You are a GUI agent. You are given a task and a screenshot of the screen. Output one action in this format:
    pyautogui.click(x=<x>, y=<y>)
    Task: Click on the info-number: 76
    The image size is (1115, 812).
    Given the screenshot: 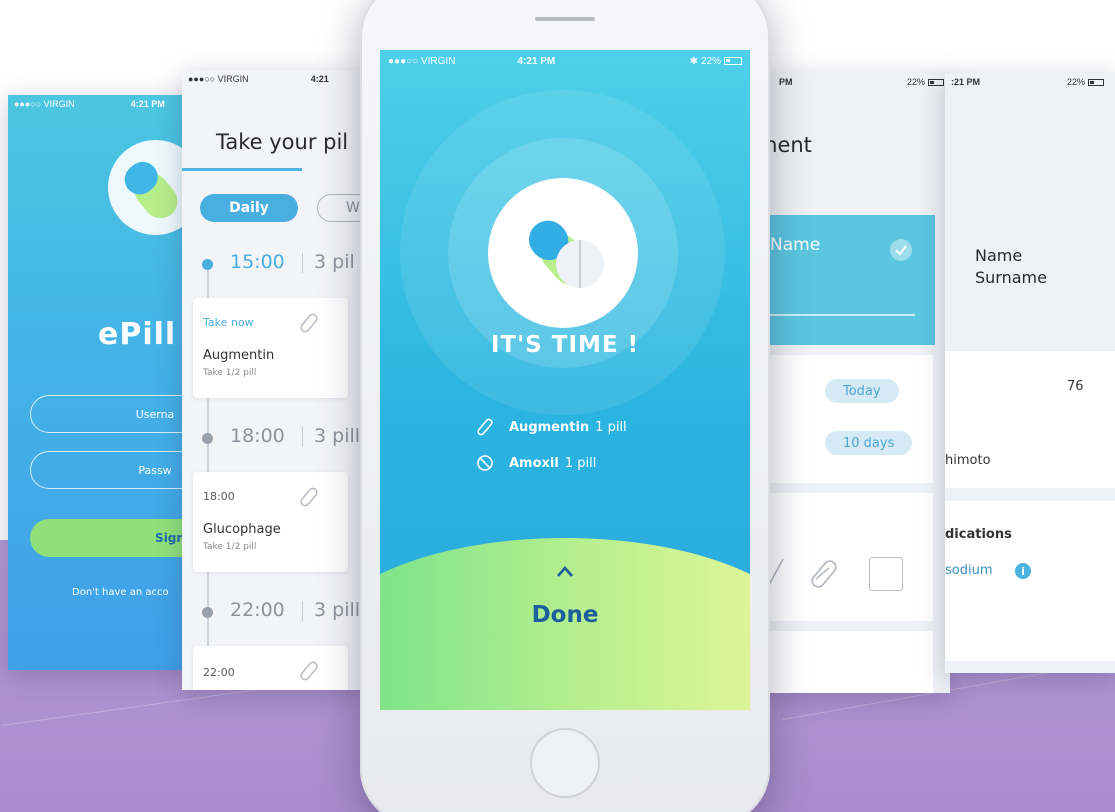 What is the action you would take?
    pyautogui.click(x=1075, y=386)
    